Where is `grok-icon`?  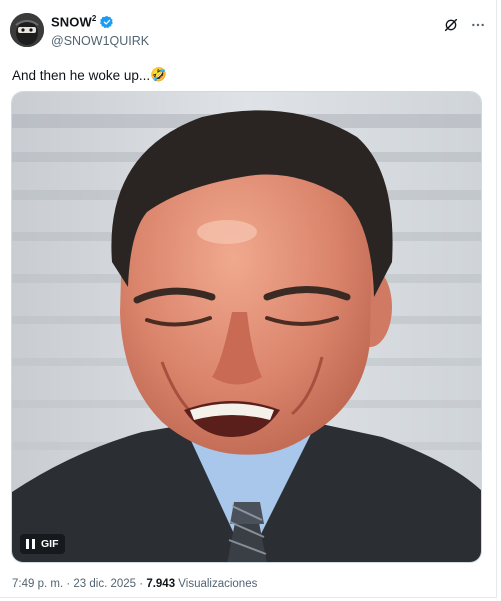 grok-icon is located at coordinates (451, 25).